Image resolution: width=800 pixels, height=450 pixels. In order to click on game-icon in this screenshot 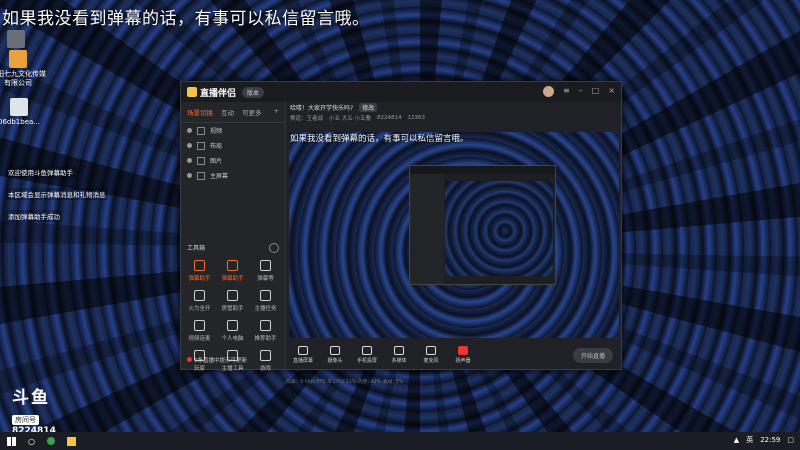, I will do `click(265, 355)`.